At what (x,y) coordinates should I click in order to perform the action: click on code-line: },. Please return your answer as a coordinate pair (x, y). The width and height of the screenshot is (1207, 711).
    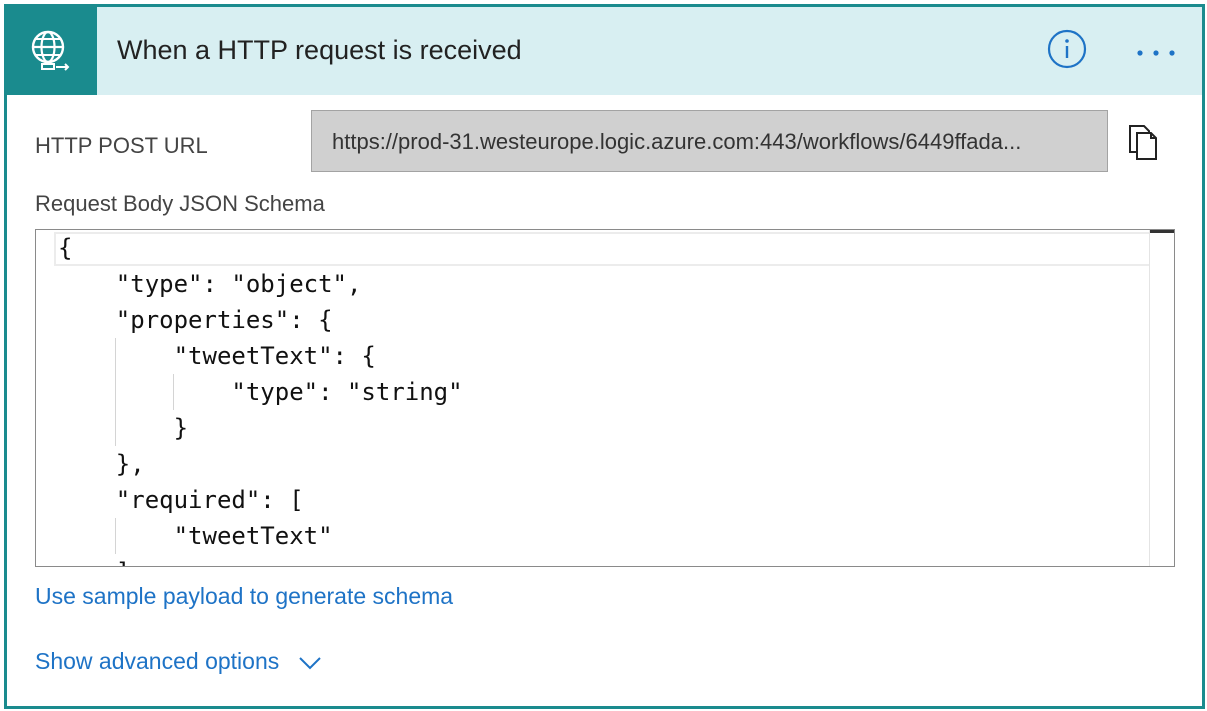
    Looking at the image, I should click on (101, 464).